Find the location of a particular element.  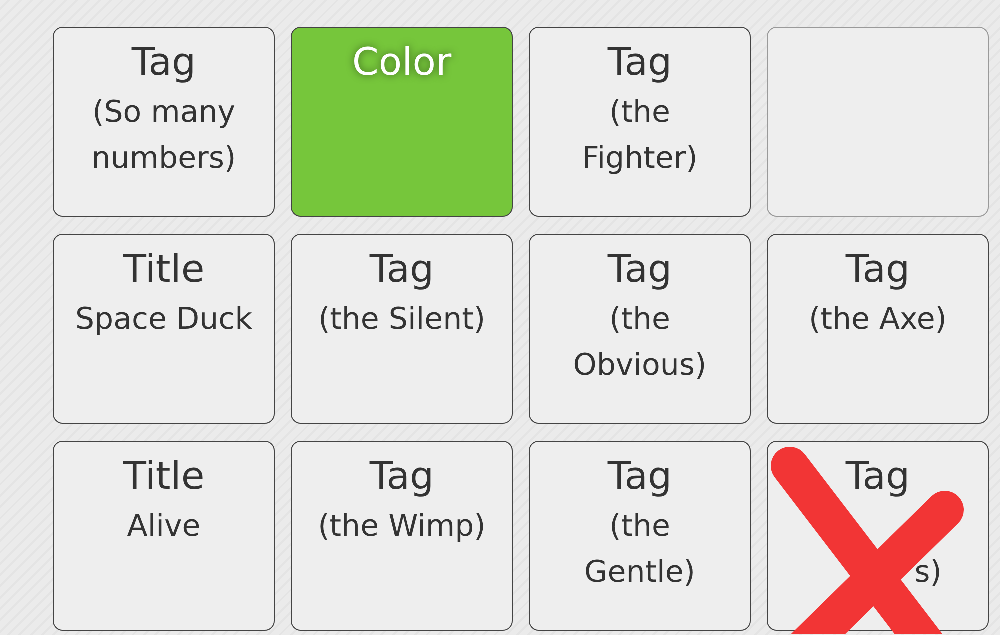

tag-tile: Tag (the Fighter) is located at coordinates (640, 122).